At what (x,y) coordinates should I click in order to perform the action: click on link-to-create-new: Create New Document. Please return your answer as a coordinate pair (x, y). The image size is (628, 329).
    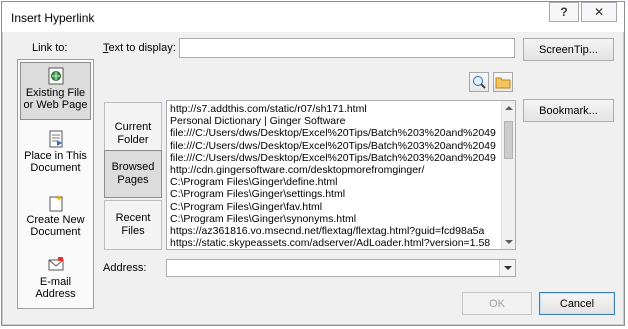
    Looking at the image, I should click on (55, 219).